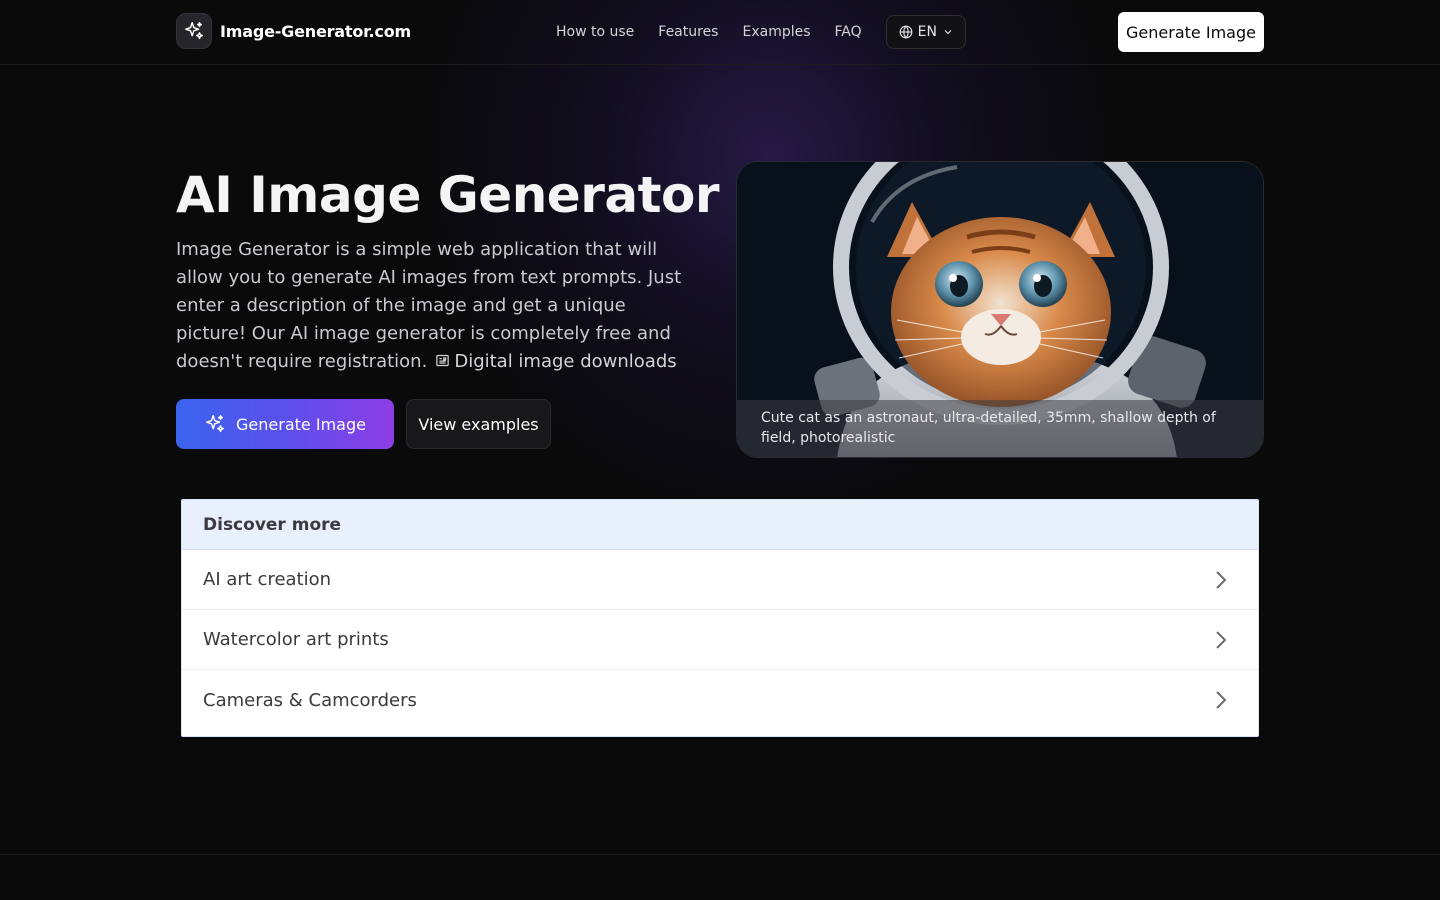 The height and width of the screenshot is (900, 1440). I want to click on chevron-down-icon, so click(948, 32).